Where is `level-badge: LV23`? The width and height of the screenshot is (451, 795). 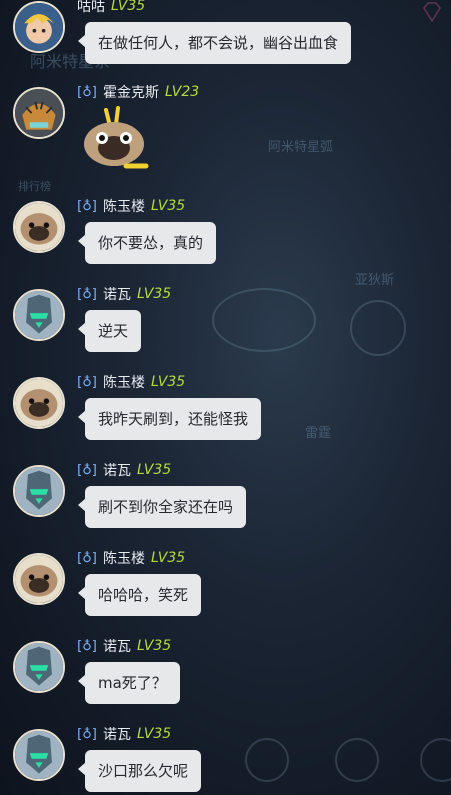
level-badge: LV23 is located at coordinates (182, 92).